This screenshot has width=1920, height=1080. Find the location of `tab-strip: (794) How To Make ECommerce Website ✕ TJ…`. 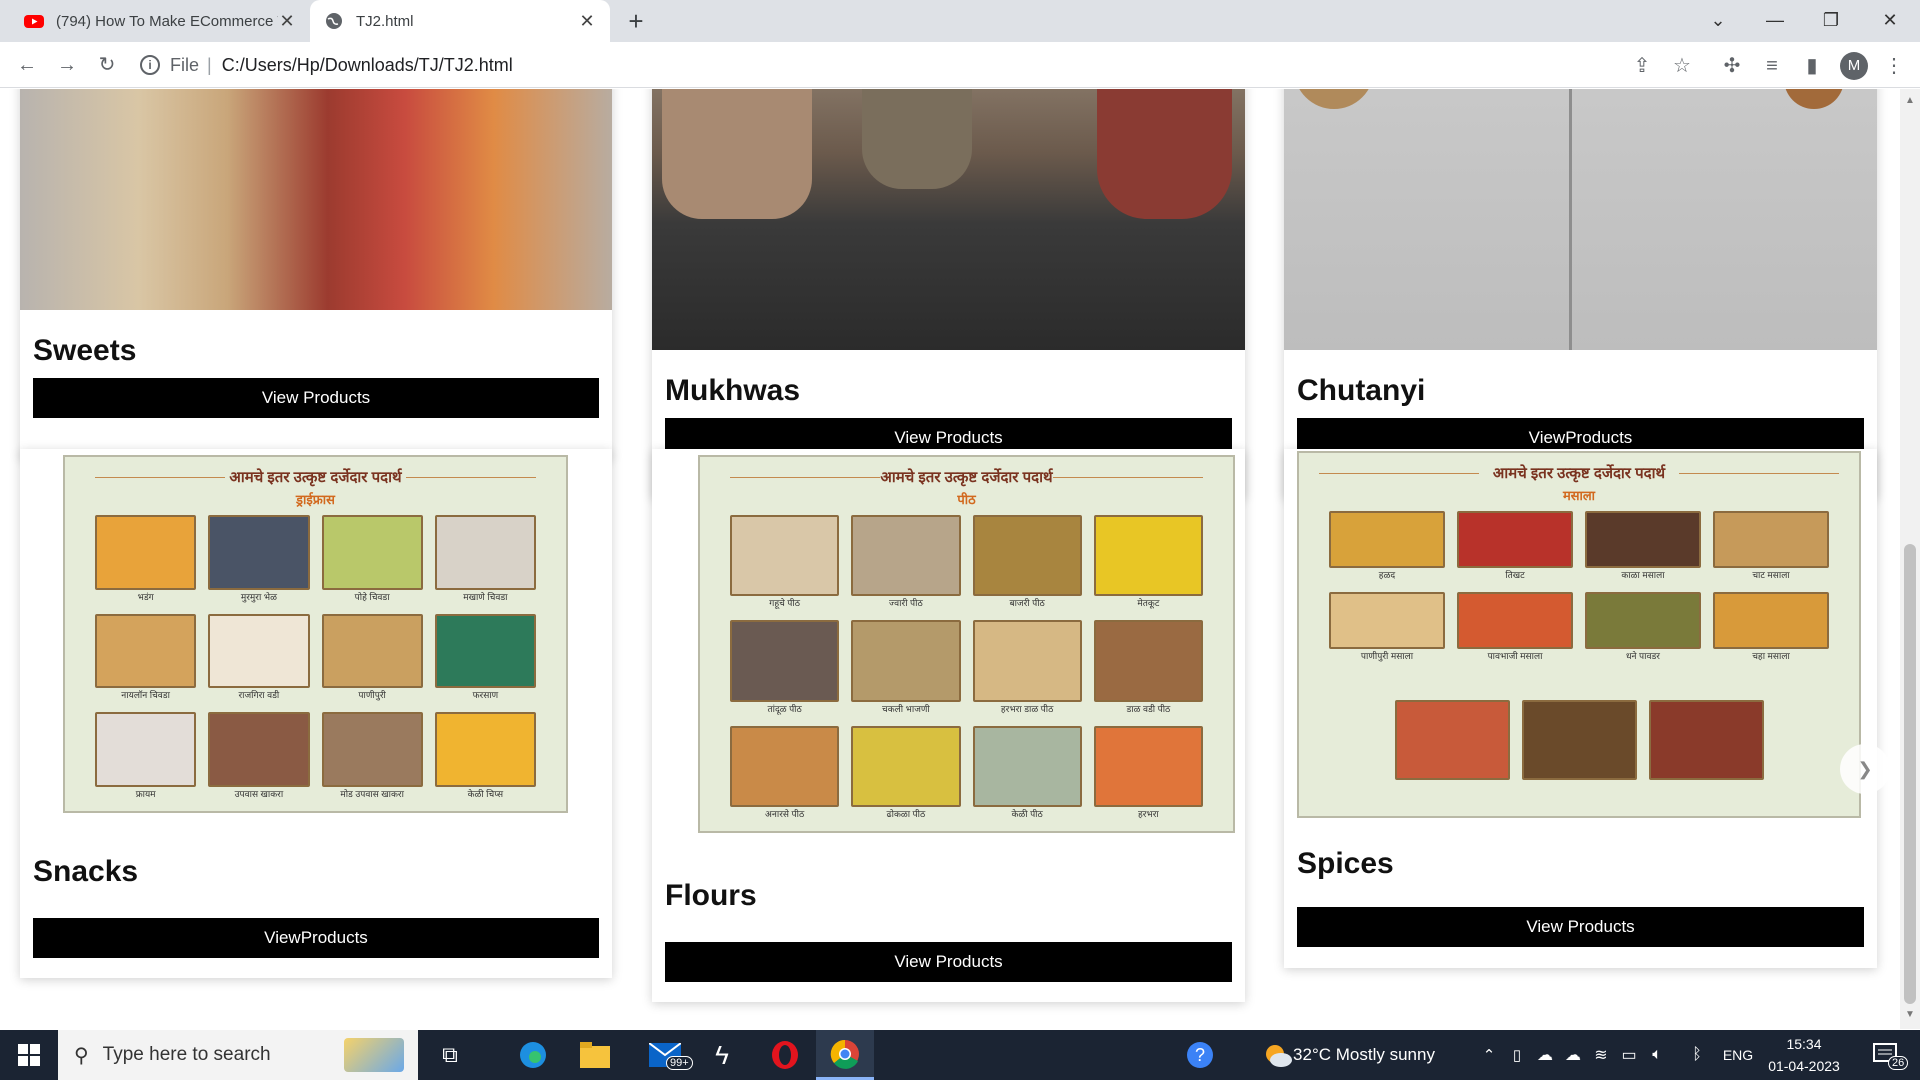

tab-strip: (794) How To Make ECommerce Website ✕ TJ… is located at coordinates (960, 21).